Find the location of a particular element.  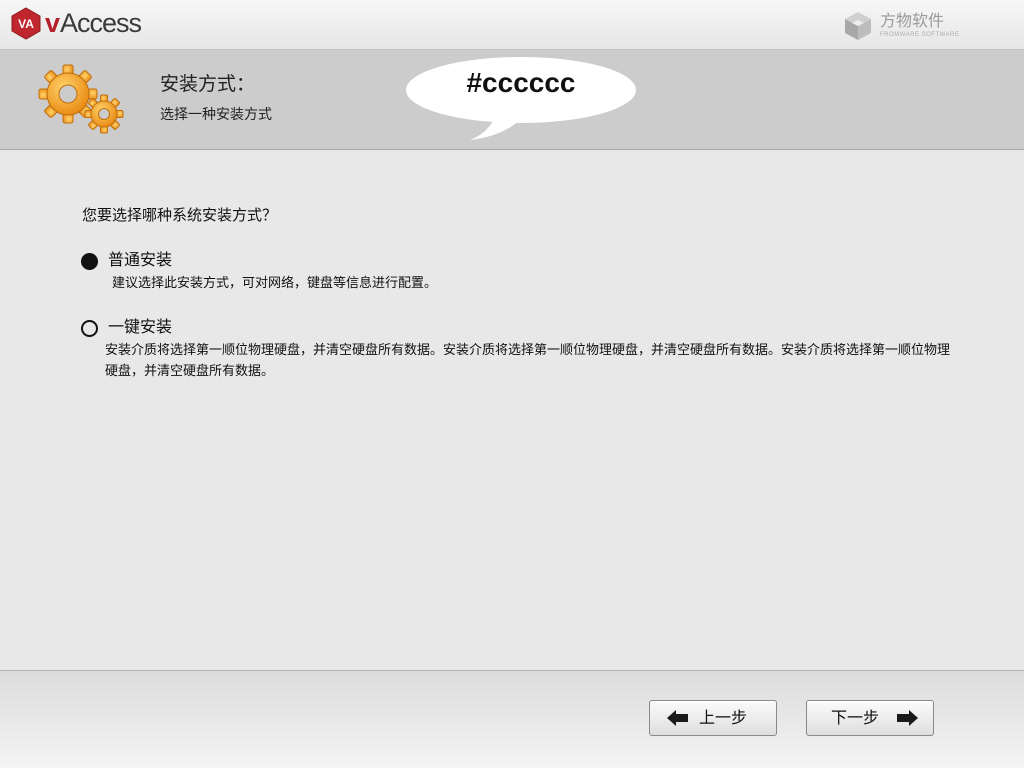

vendor-logo: 方物软件 FROMWARE SOFTWARE is located at coordinates (914, 26).